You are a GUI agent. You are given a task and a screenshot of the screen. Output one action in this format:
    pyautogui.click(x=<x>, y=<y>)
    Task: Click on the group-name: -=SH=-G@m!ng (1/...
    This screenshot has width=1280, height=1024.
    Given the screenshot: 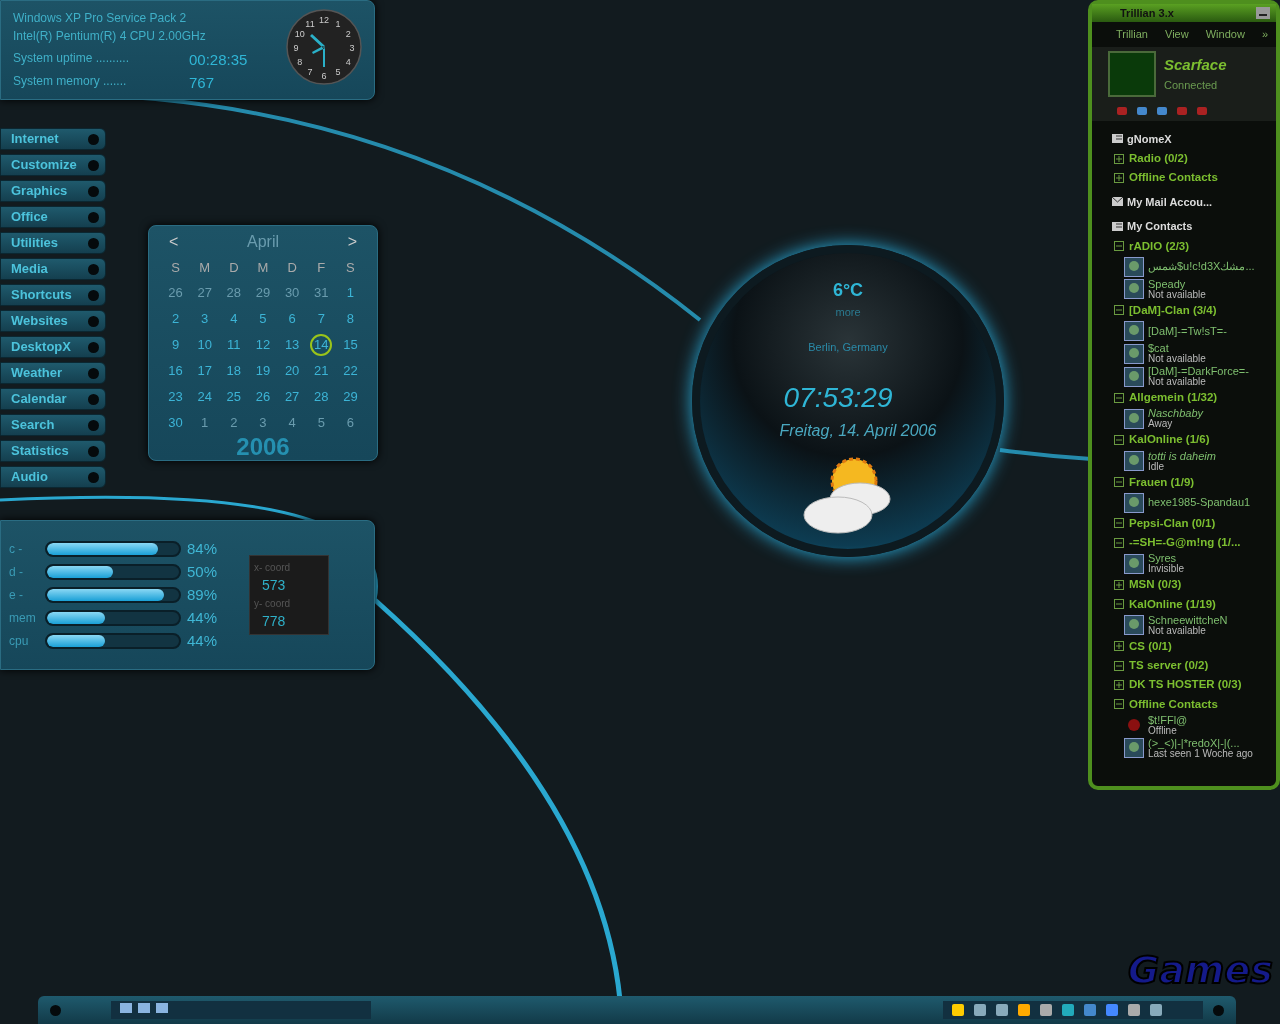 What is the action you would take?
    pyautogui.click(x=1185, y=543)
    